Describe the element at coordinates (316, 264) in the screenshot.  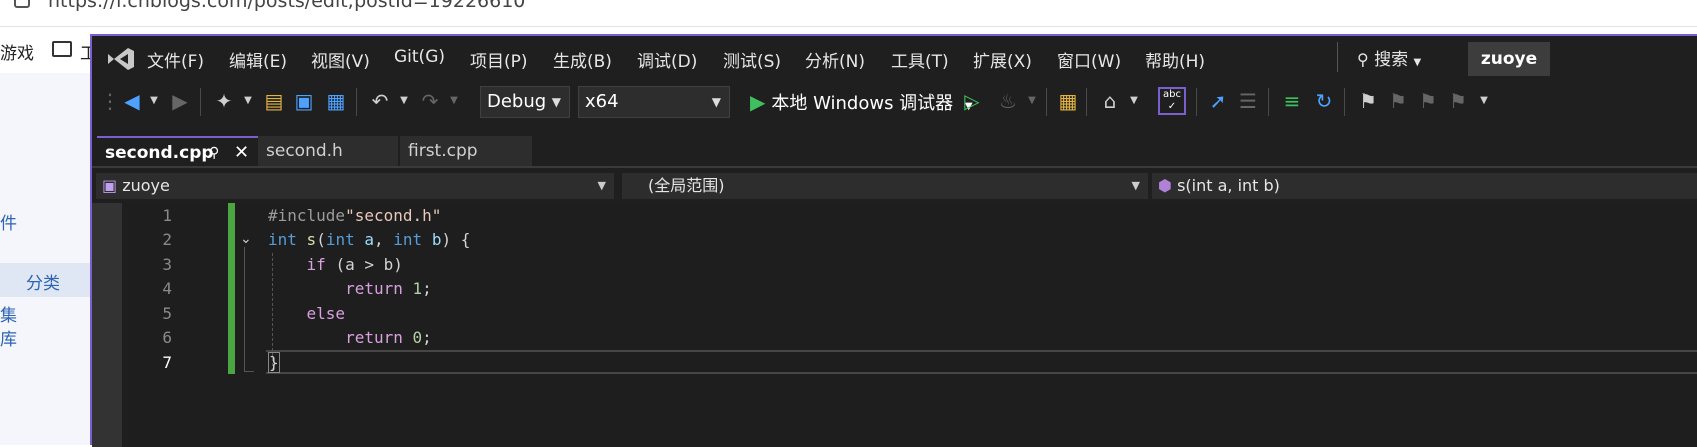
I see `keyword-token: if` at that location.